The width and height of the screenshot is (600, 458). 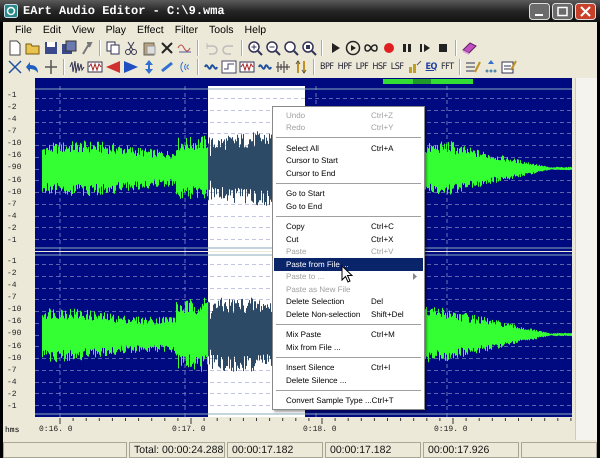 What do you see at coordinates (362, 67) in the screenshot?
I see `filter-button: LPF` at bounding box center [362, 67].